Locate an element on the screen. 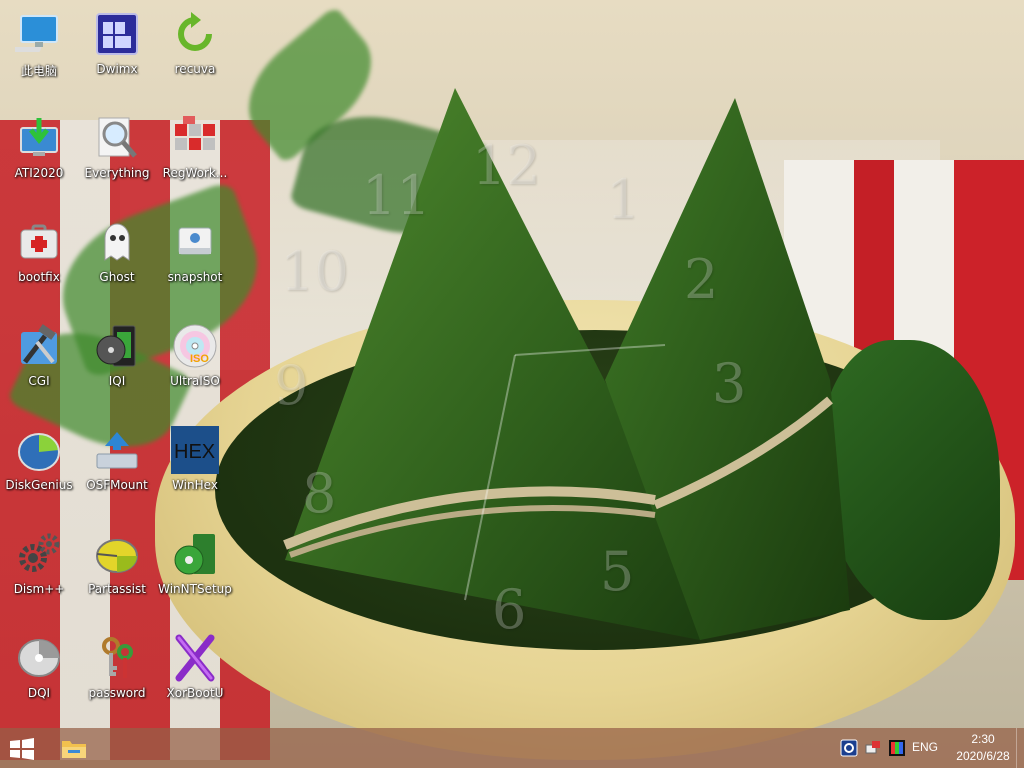  desktop-icon-cgi: CGI is located at coordinates (39, 364).